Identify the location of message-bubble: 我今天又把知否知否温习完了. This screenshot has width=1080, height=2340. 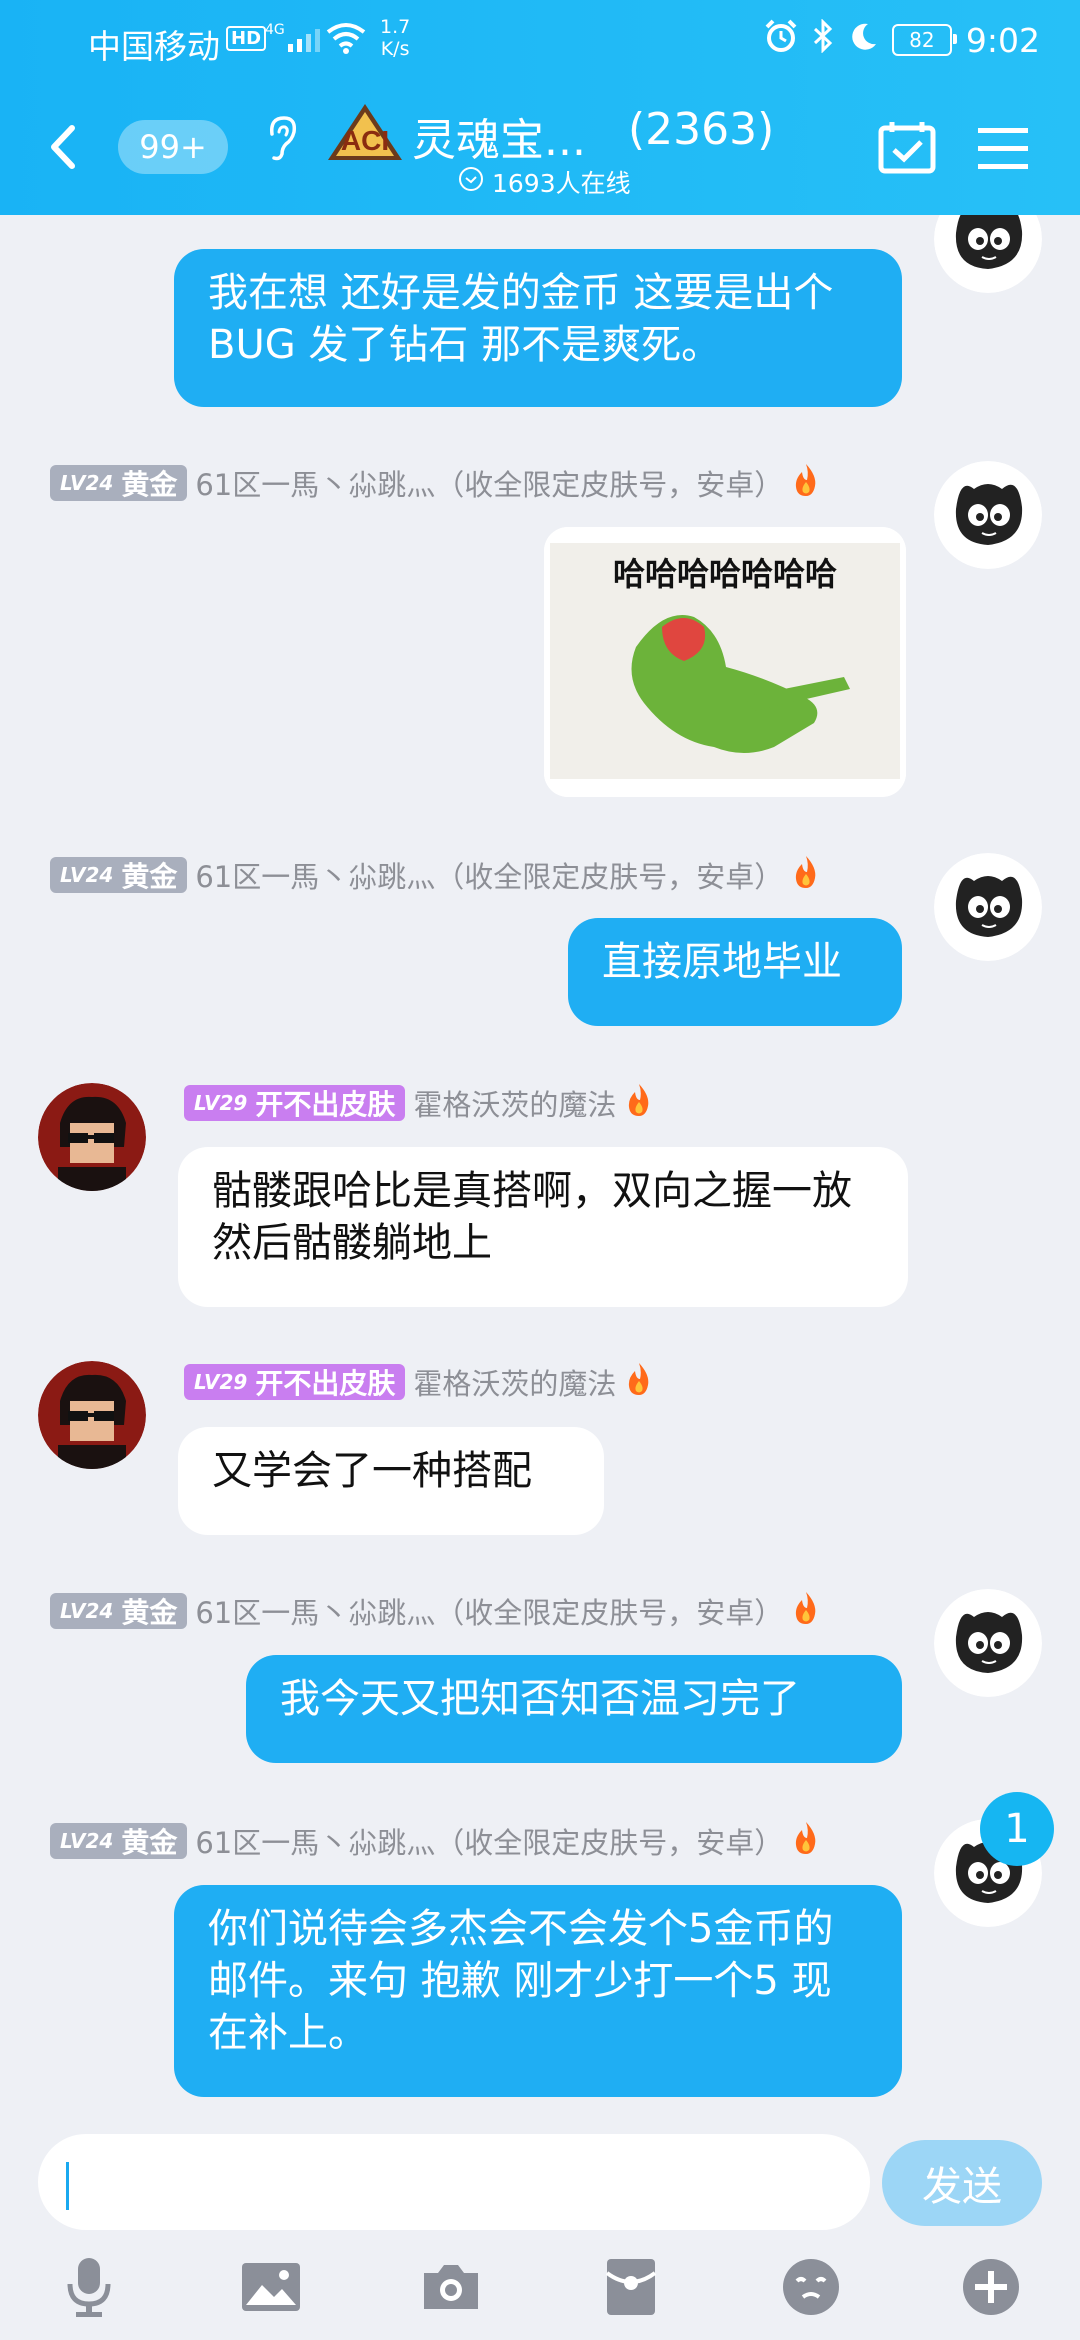
(574, 1709).